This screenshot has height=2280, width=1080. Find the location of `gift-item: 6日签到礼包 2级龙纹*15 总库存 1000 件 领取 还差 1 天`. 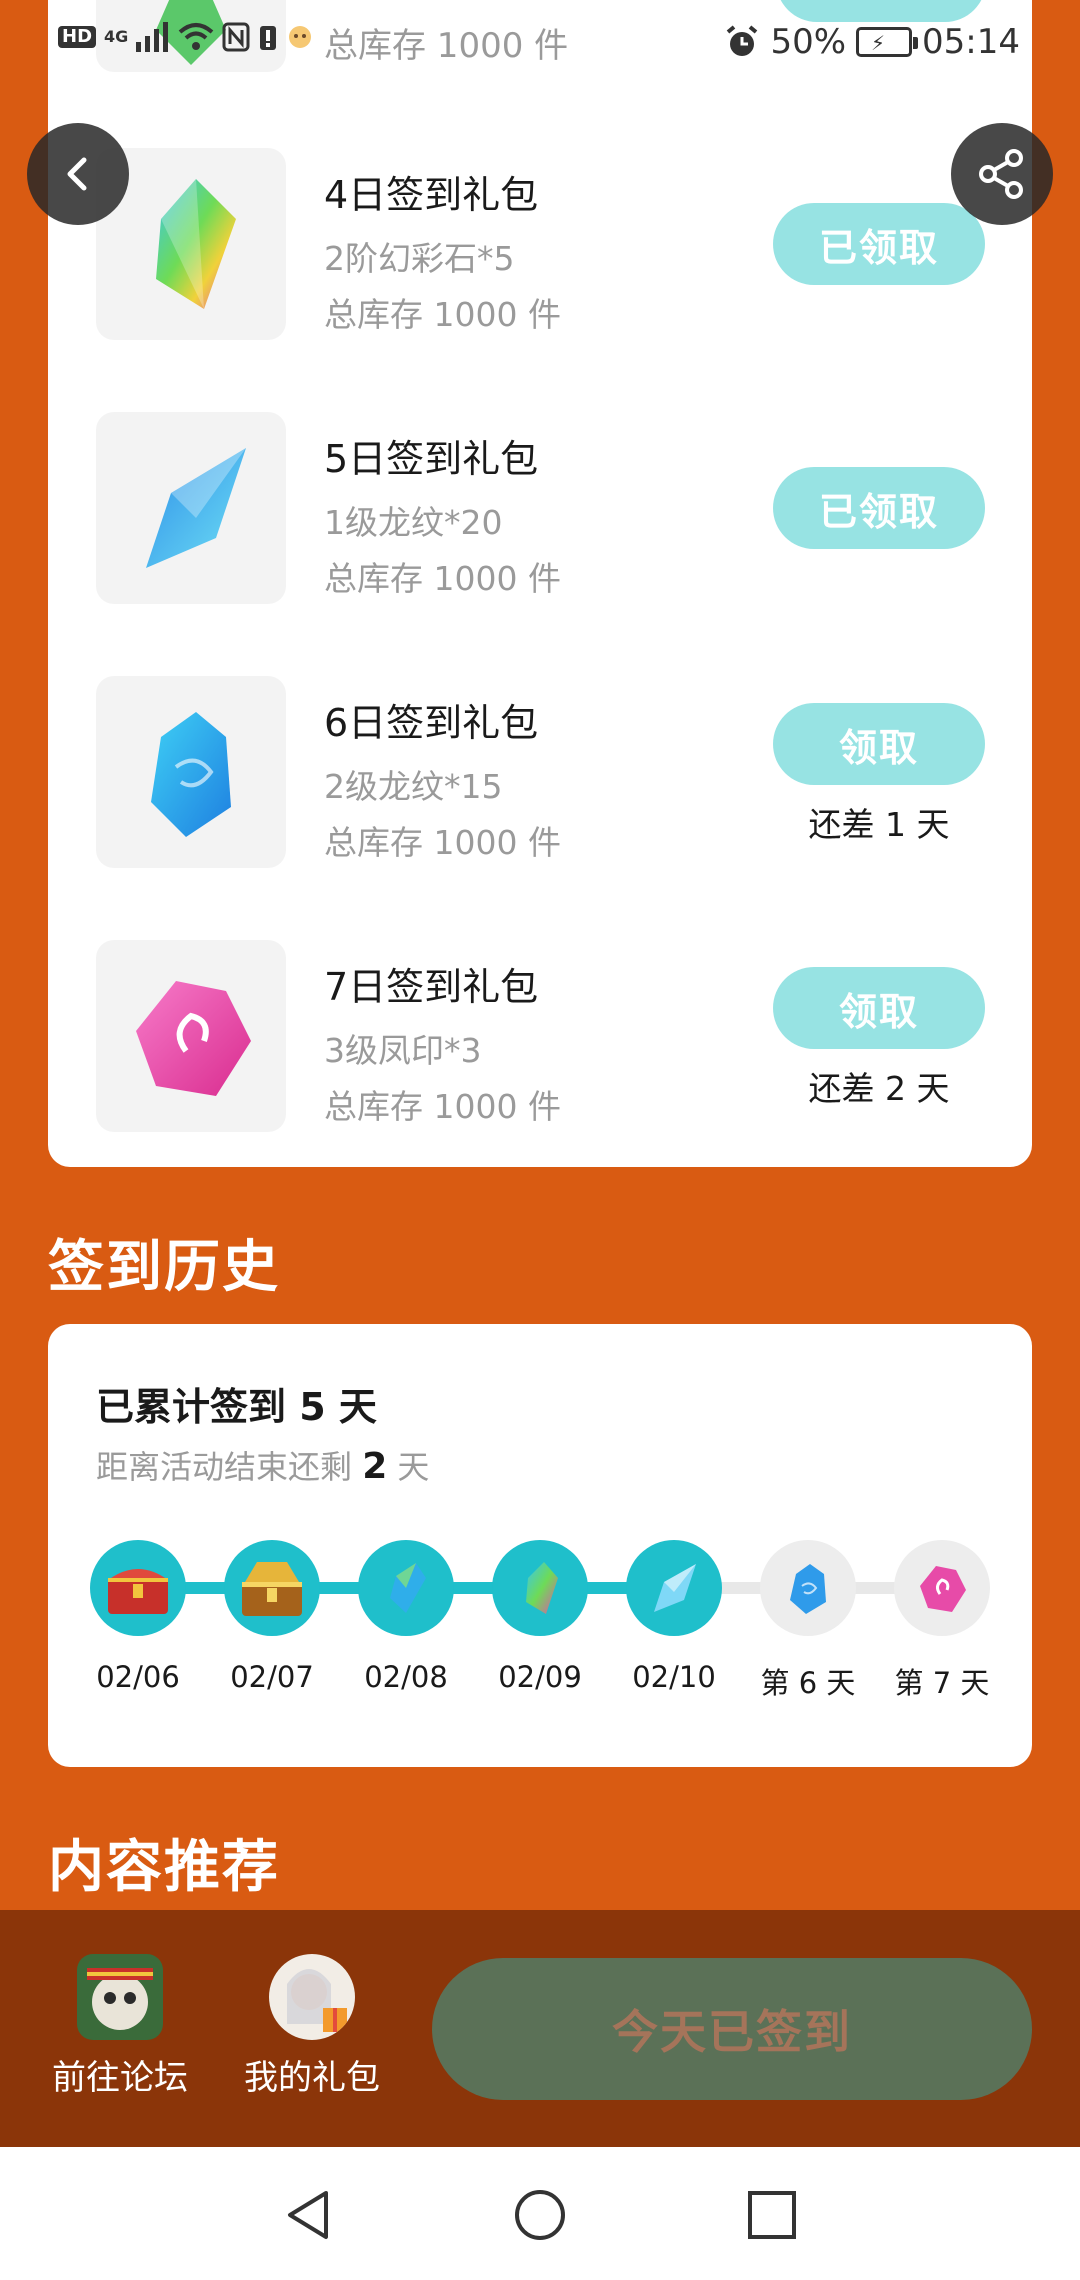

gift-item: 6日签到礼包 2级龙纹*15 总库存 1000 件 领取 还差 1 天 is located at coordinates (540, 772).